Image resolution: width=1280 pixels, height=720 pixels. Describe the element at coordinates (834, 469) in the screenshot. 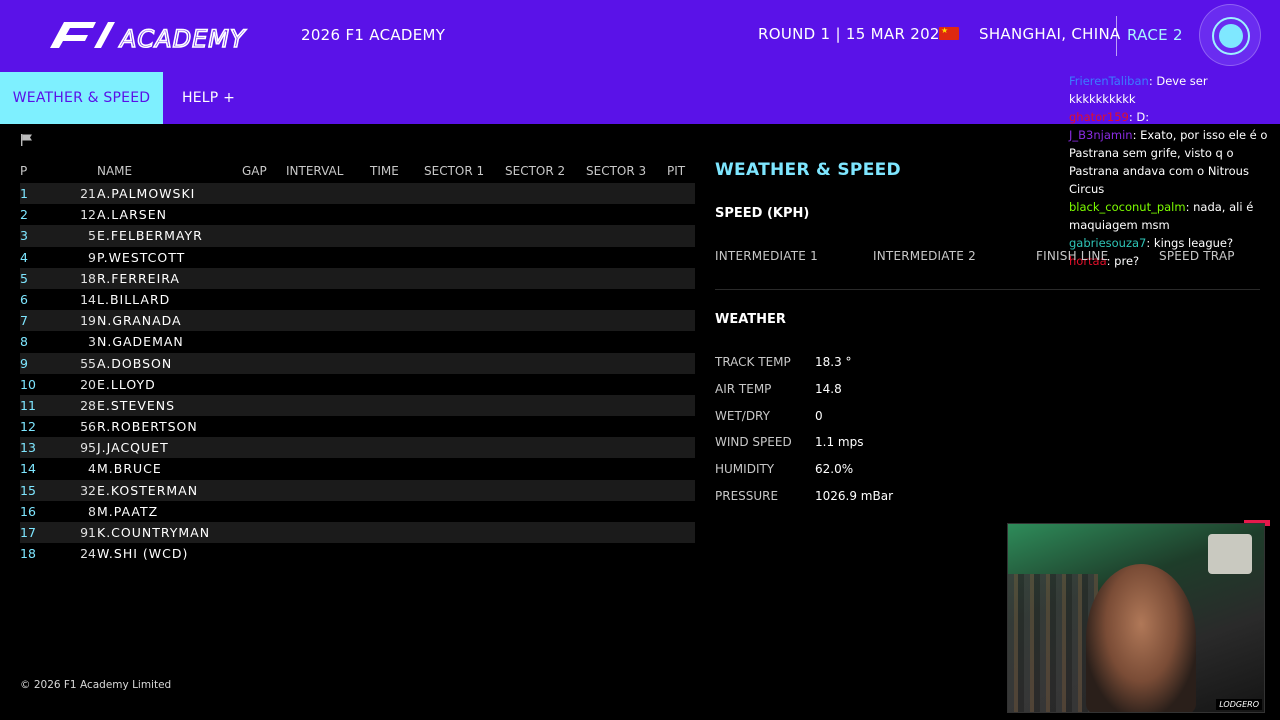

I see `weather-value: 62.0%` at that location.